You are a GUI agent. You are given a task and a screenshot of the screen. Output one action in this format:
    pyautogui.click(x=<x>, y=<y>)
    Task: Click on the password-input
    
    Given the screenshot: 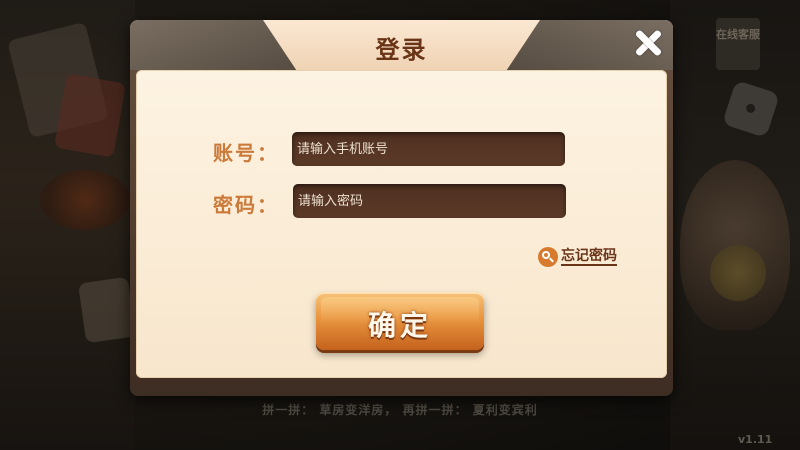 What is the action you would take?
    pyautogui.click(x=429, y=201)
    